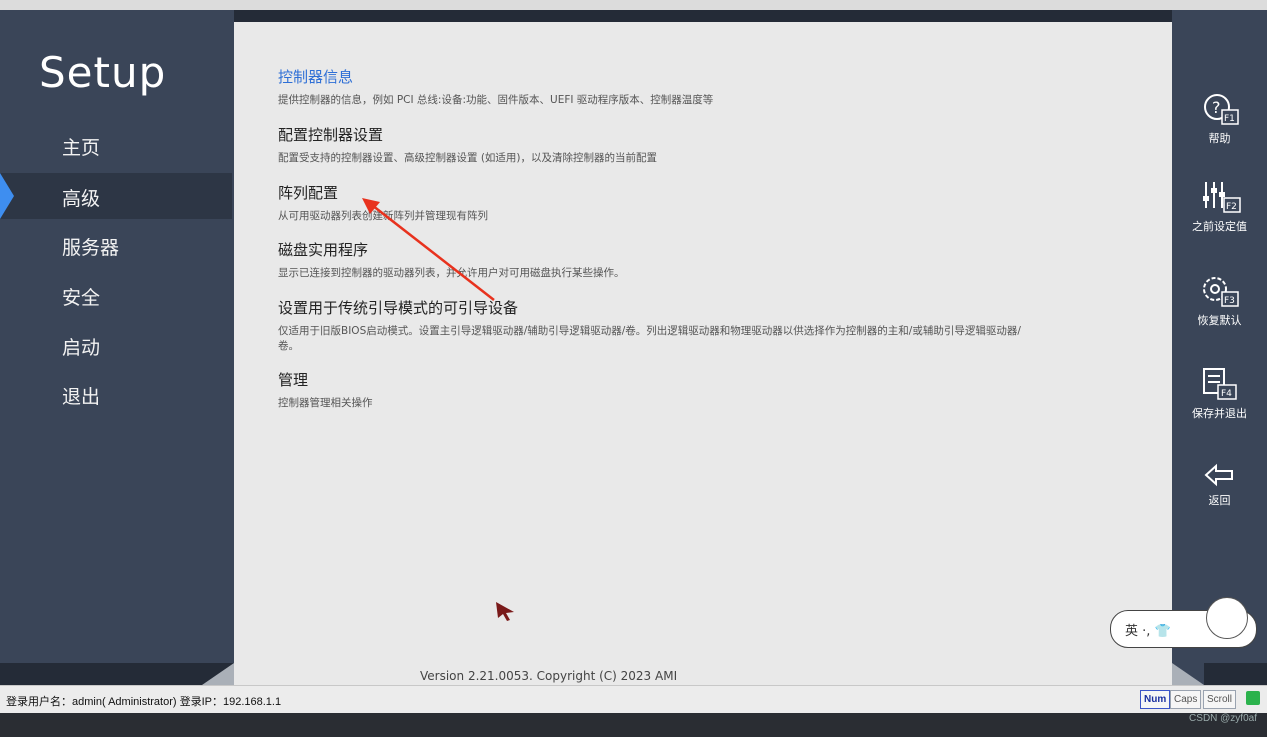 The height and width of the screenshot is (737, 1267). Describe the element at coordinates (325, 403) in the screenshot. I see `menu-item-desc: 控制器管理相关操作` at that location.